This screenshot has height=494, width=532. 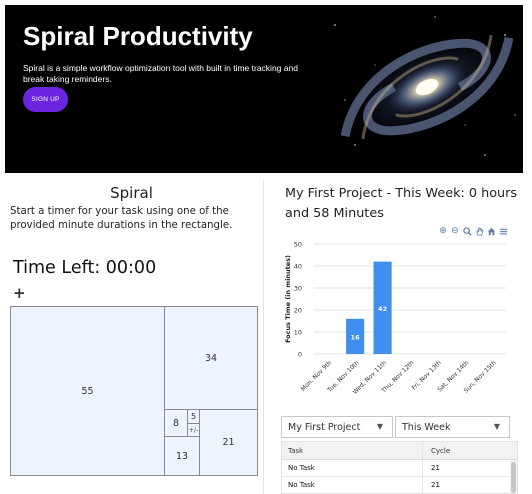 I want to click on table-scrollbar, so click(x=513, y=476).